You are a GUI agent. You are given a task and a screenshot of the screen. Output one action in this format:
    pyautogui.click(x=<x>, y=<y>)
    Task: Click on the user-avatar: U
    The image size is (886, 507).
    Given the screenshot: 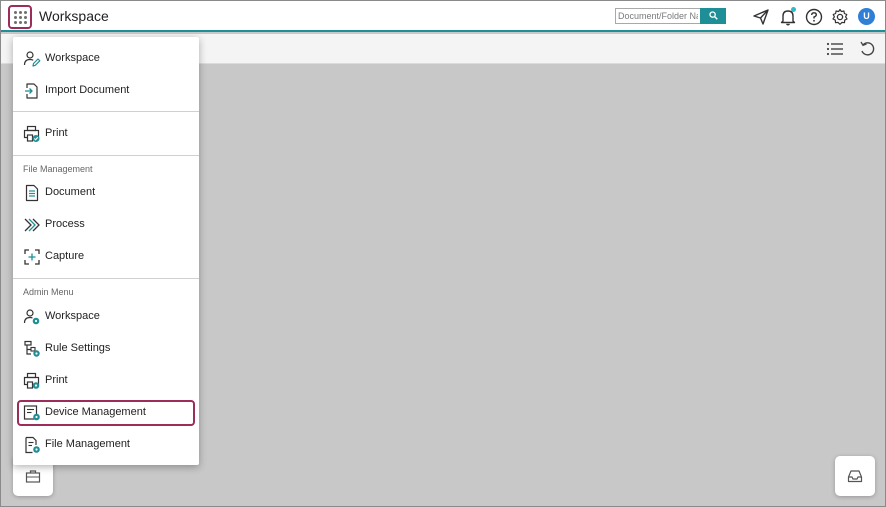 What is the action you would take?
    pyautogui.click(x=866, y=16)
    